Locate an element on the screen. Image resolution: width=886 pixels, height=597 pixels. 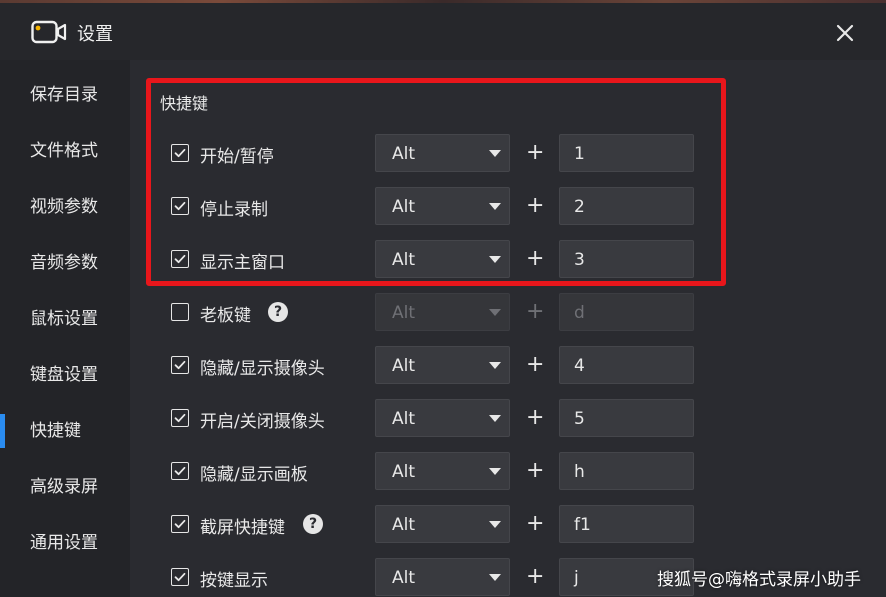
hotkey-input: d is located at coordinates (626, 312).